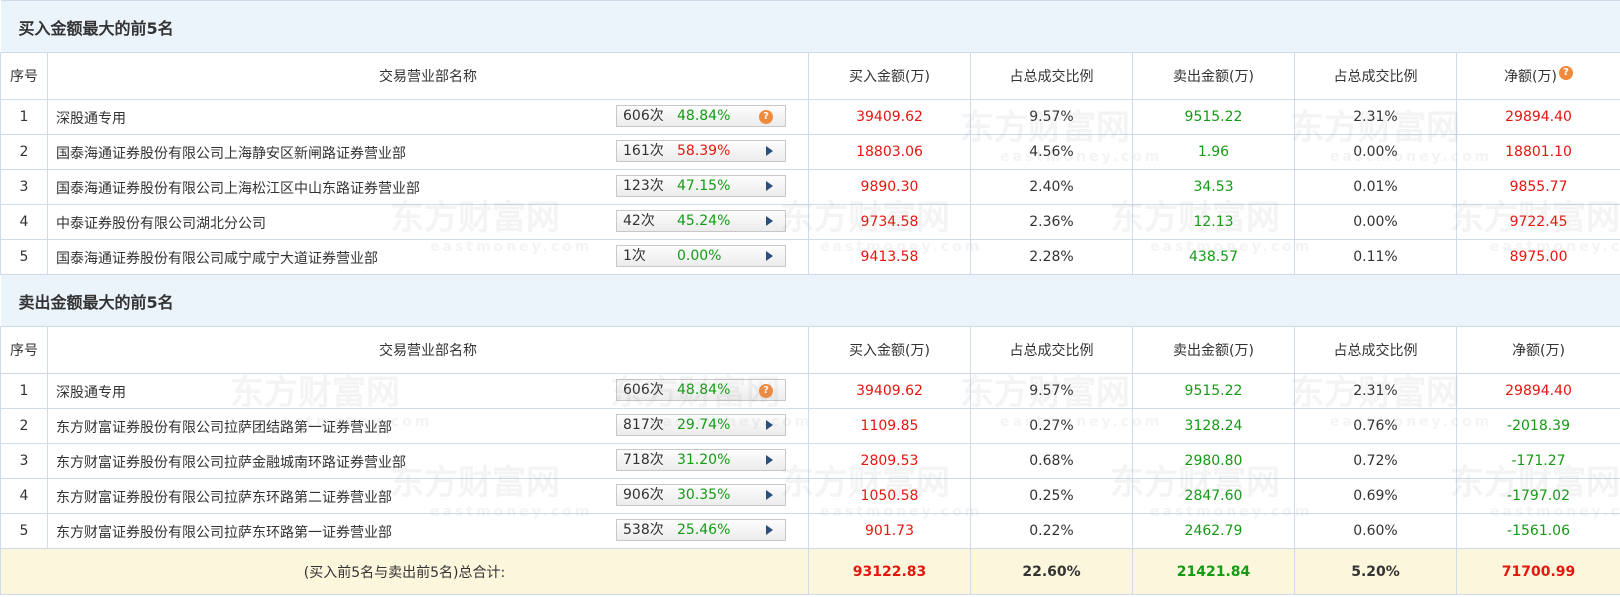  I want to click on broker-stats-button: 123次 47.15%, so click(701, 186).